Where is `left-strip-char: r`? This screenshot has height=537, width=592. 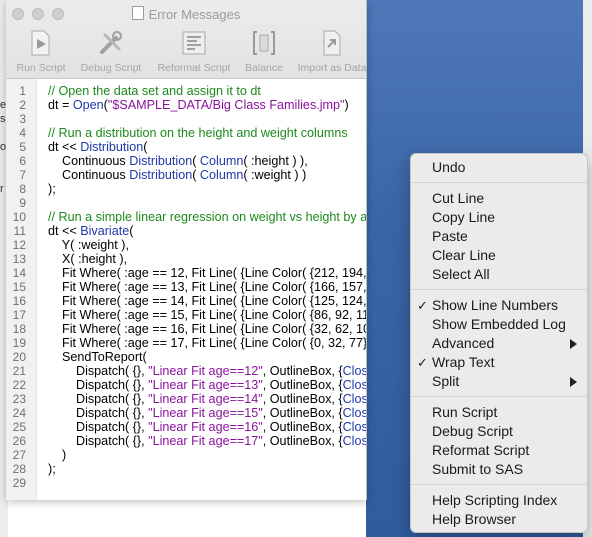
left-strip-char: r is located at coordinates (2, 189).